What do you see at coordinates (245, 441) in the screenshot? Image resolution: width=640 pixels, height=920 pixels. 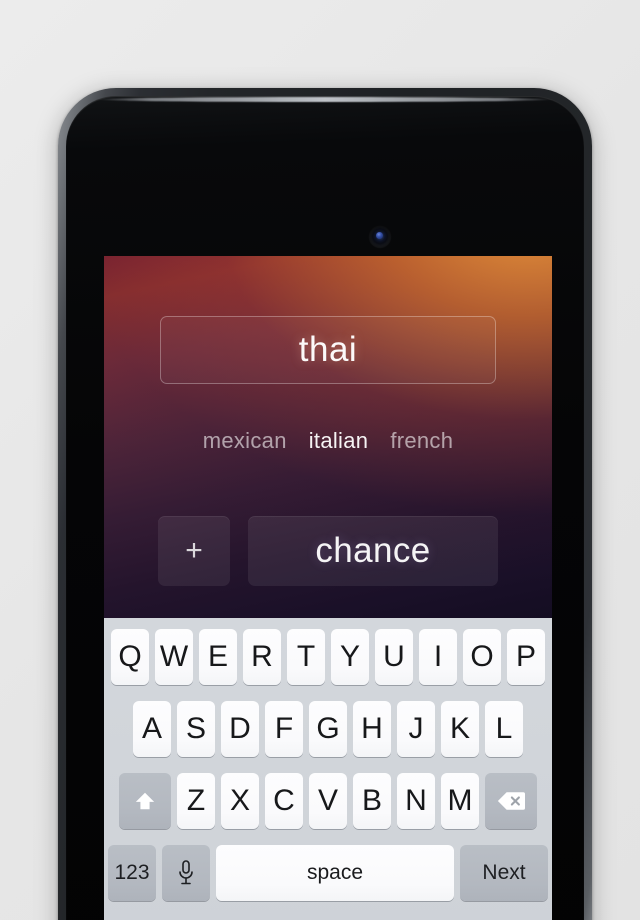 I see `suggestion-tag-mexican: mexican` at bounding box center [245, 441].